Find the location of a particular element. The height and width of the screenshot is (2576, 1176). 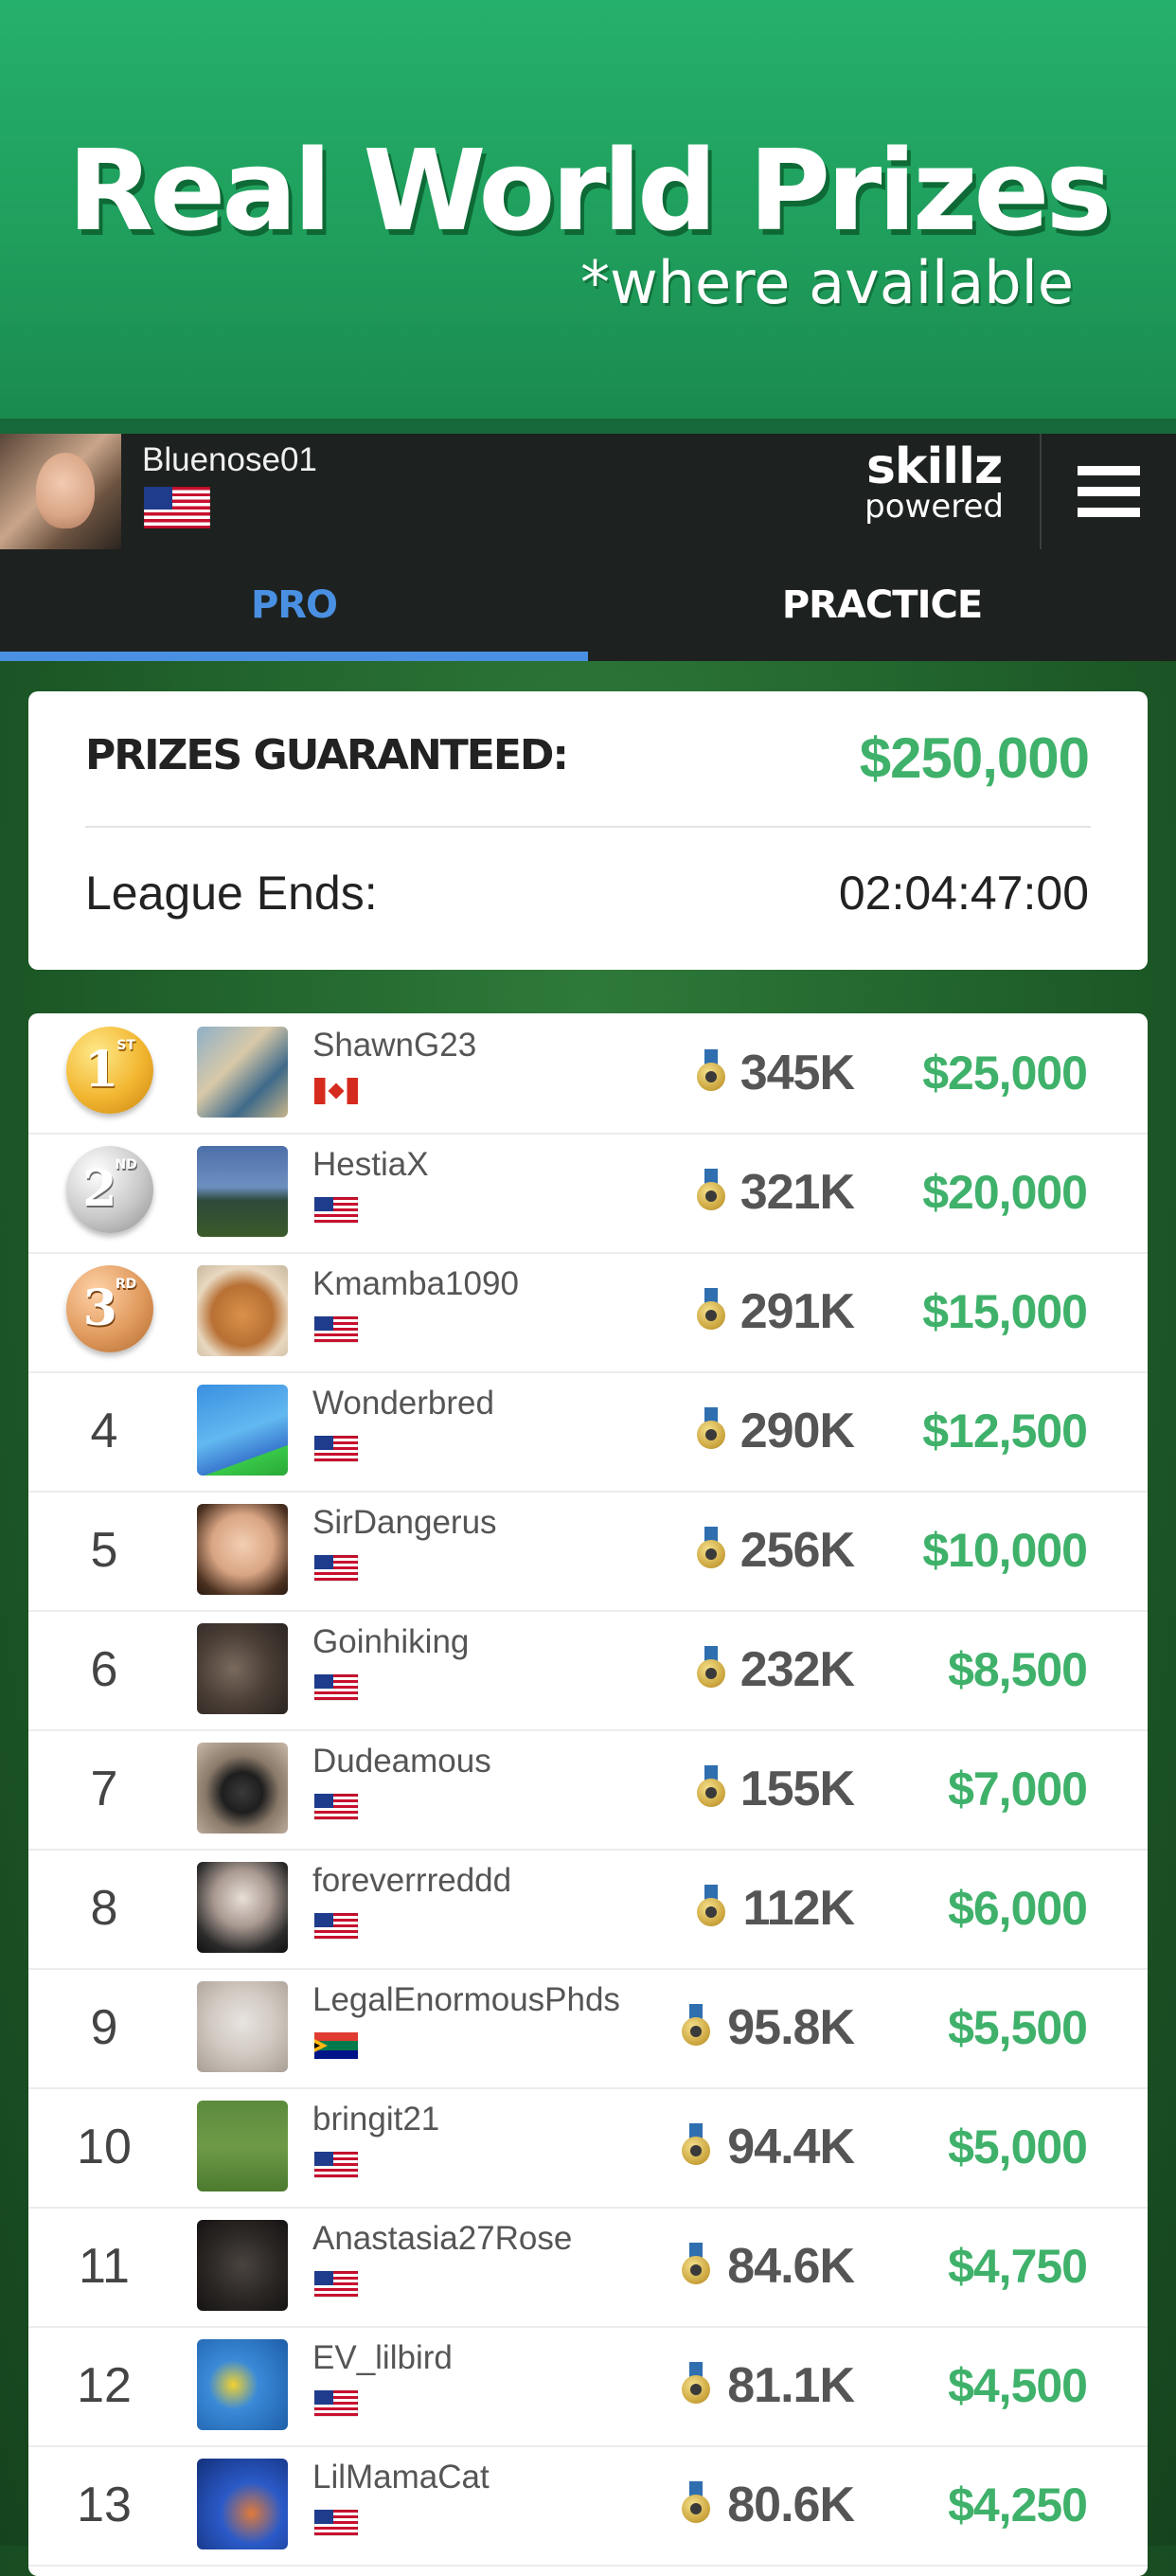

rank-number: 13 is located at coordinates (104, 2505).